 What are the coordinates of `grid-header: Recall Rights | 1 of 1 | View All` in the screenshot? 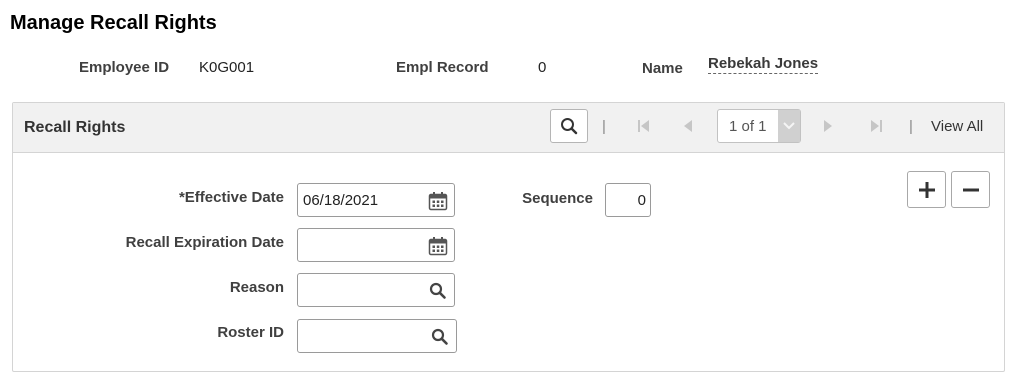 It's located at (508, 128).